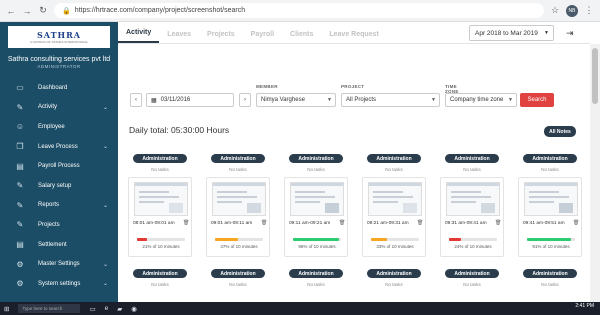  What do you see at coordinates (59, 264) in the screenshot?
I see `sidebar-item-master-settings: ⚙ Master Settings ⌄` at bounding box center [59, 264].